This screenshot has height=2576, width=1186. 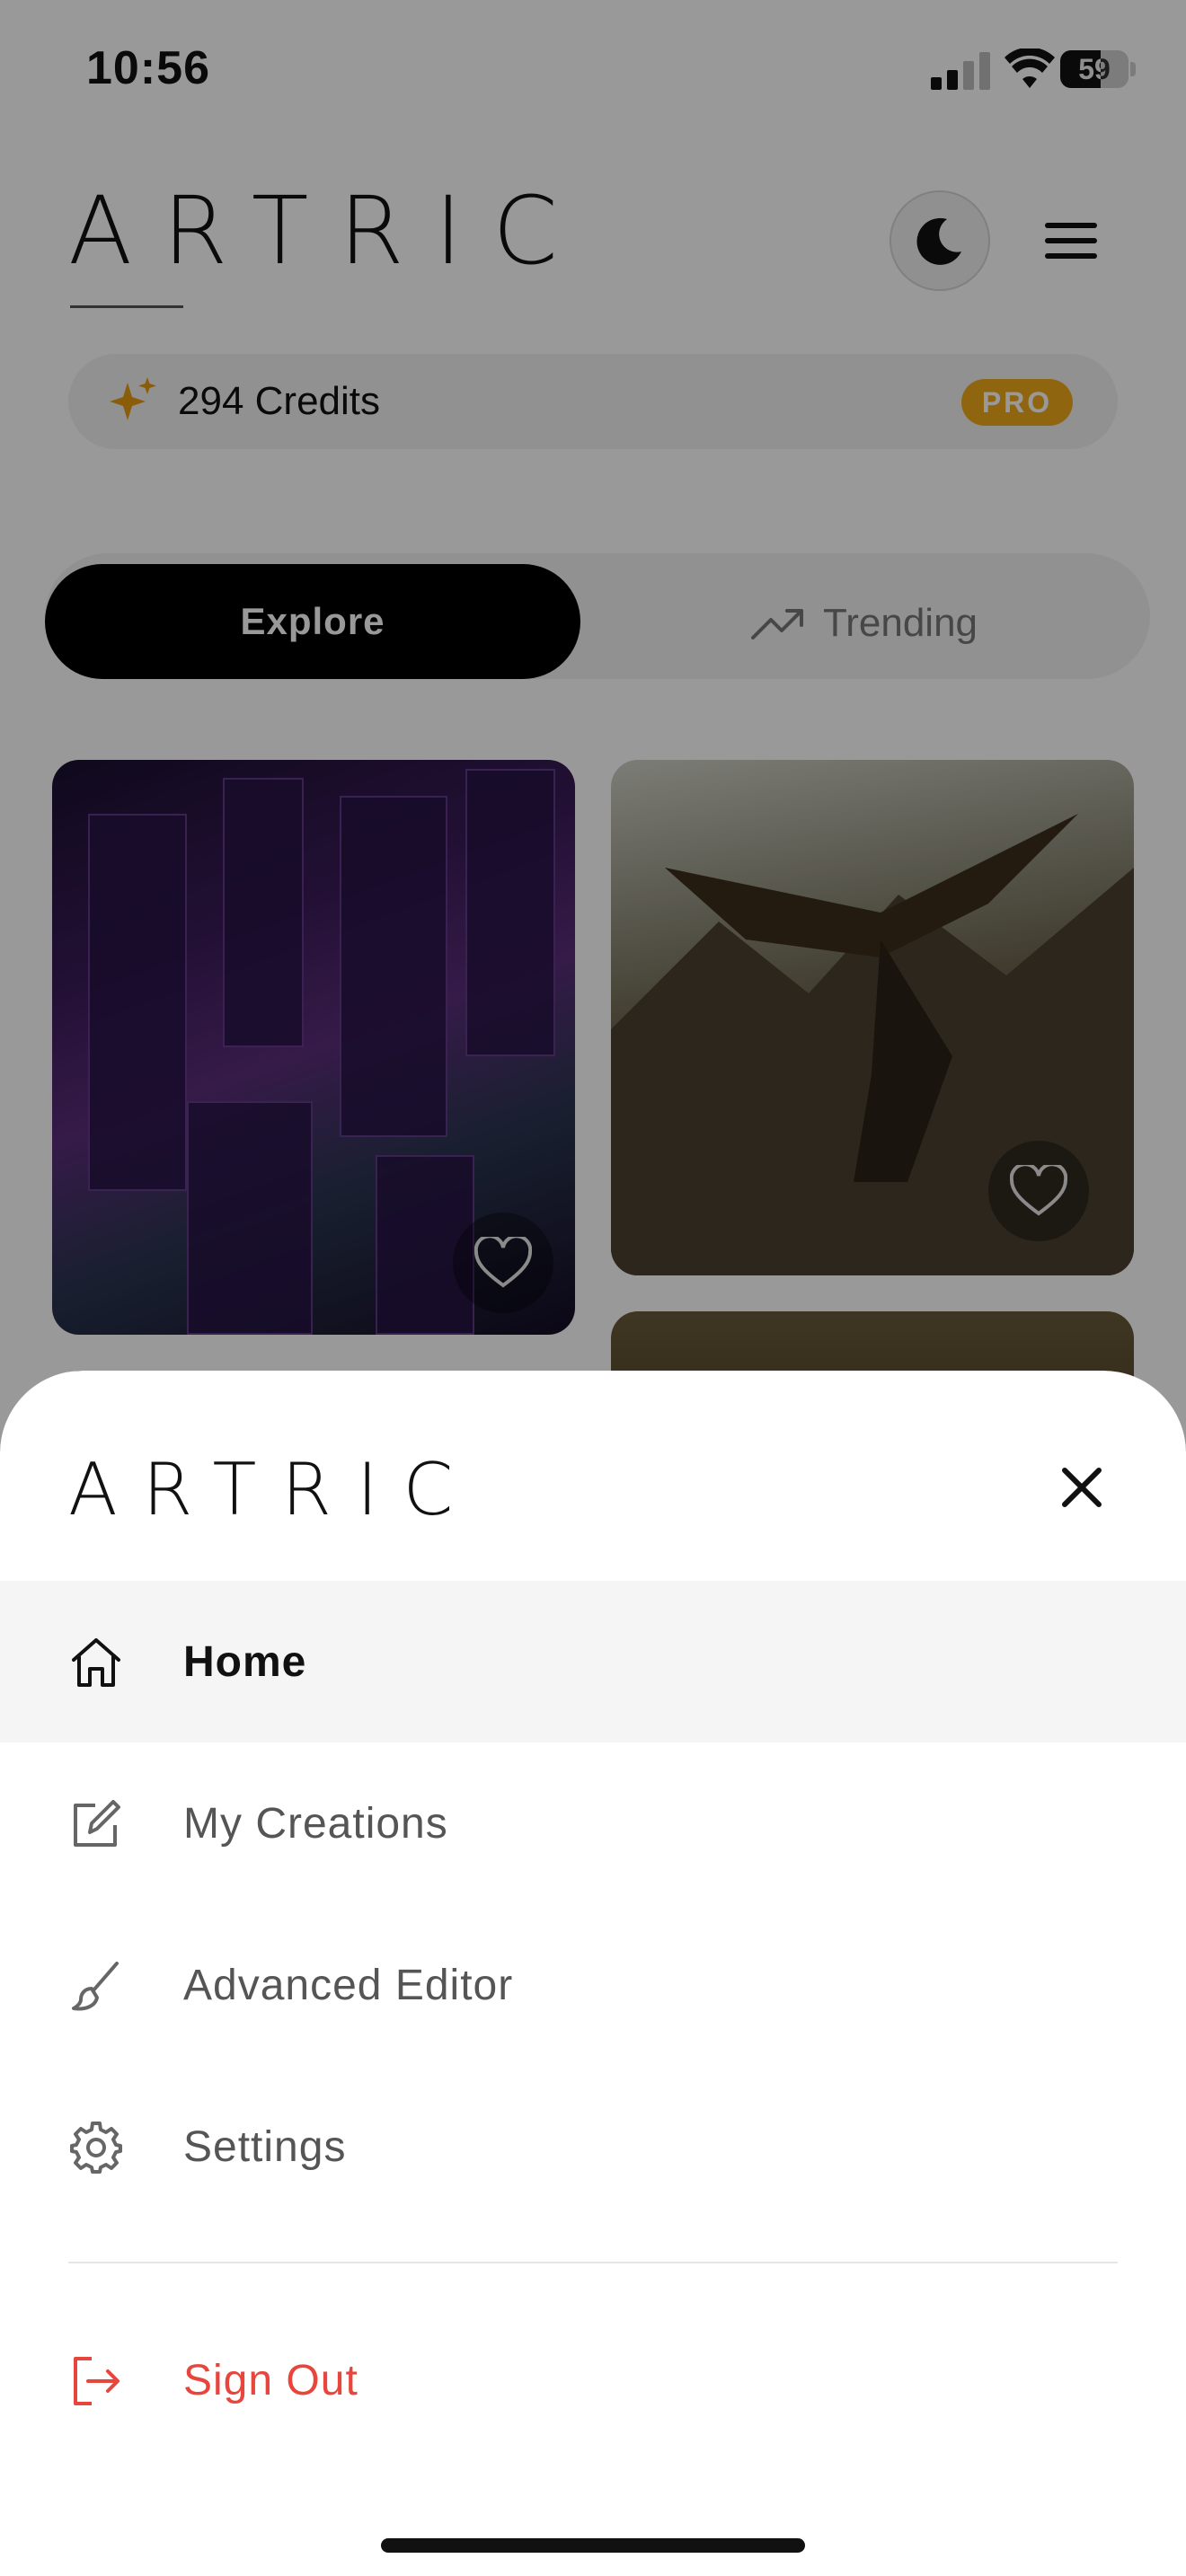 I want to click on nav-label-advanced-editor: Advanced Editor, so click(x=348, y=1985).